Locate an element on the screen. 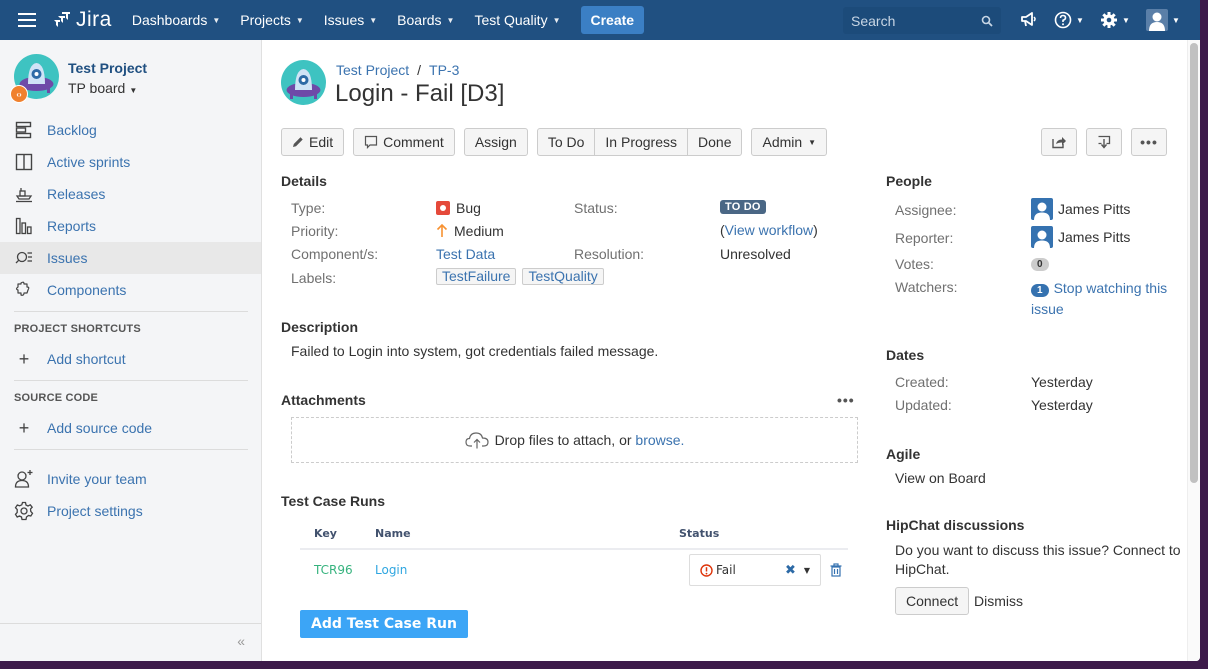 The width and height of the screenshot is (1208, 669). attachment-dropzone: Drop files to attach, or browse. is located at coordinates (574, 440).